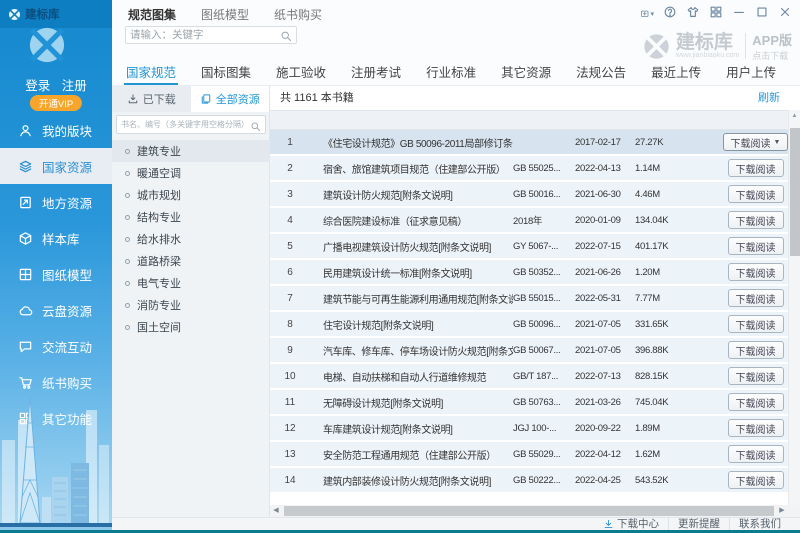 The width and height of the screenshot is (800, 533). I want to click on horizontal-scrollbar: ◀ ▶, so click(535, 511).